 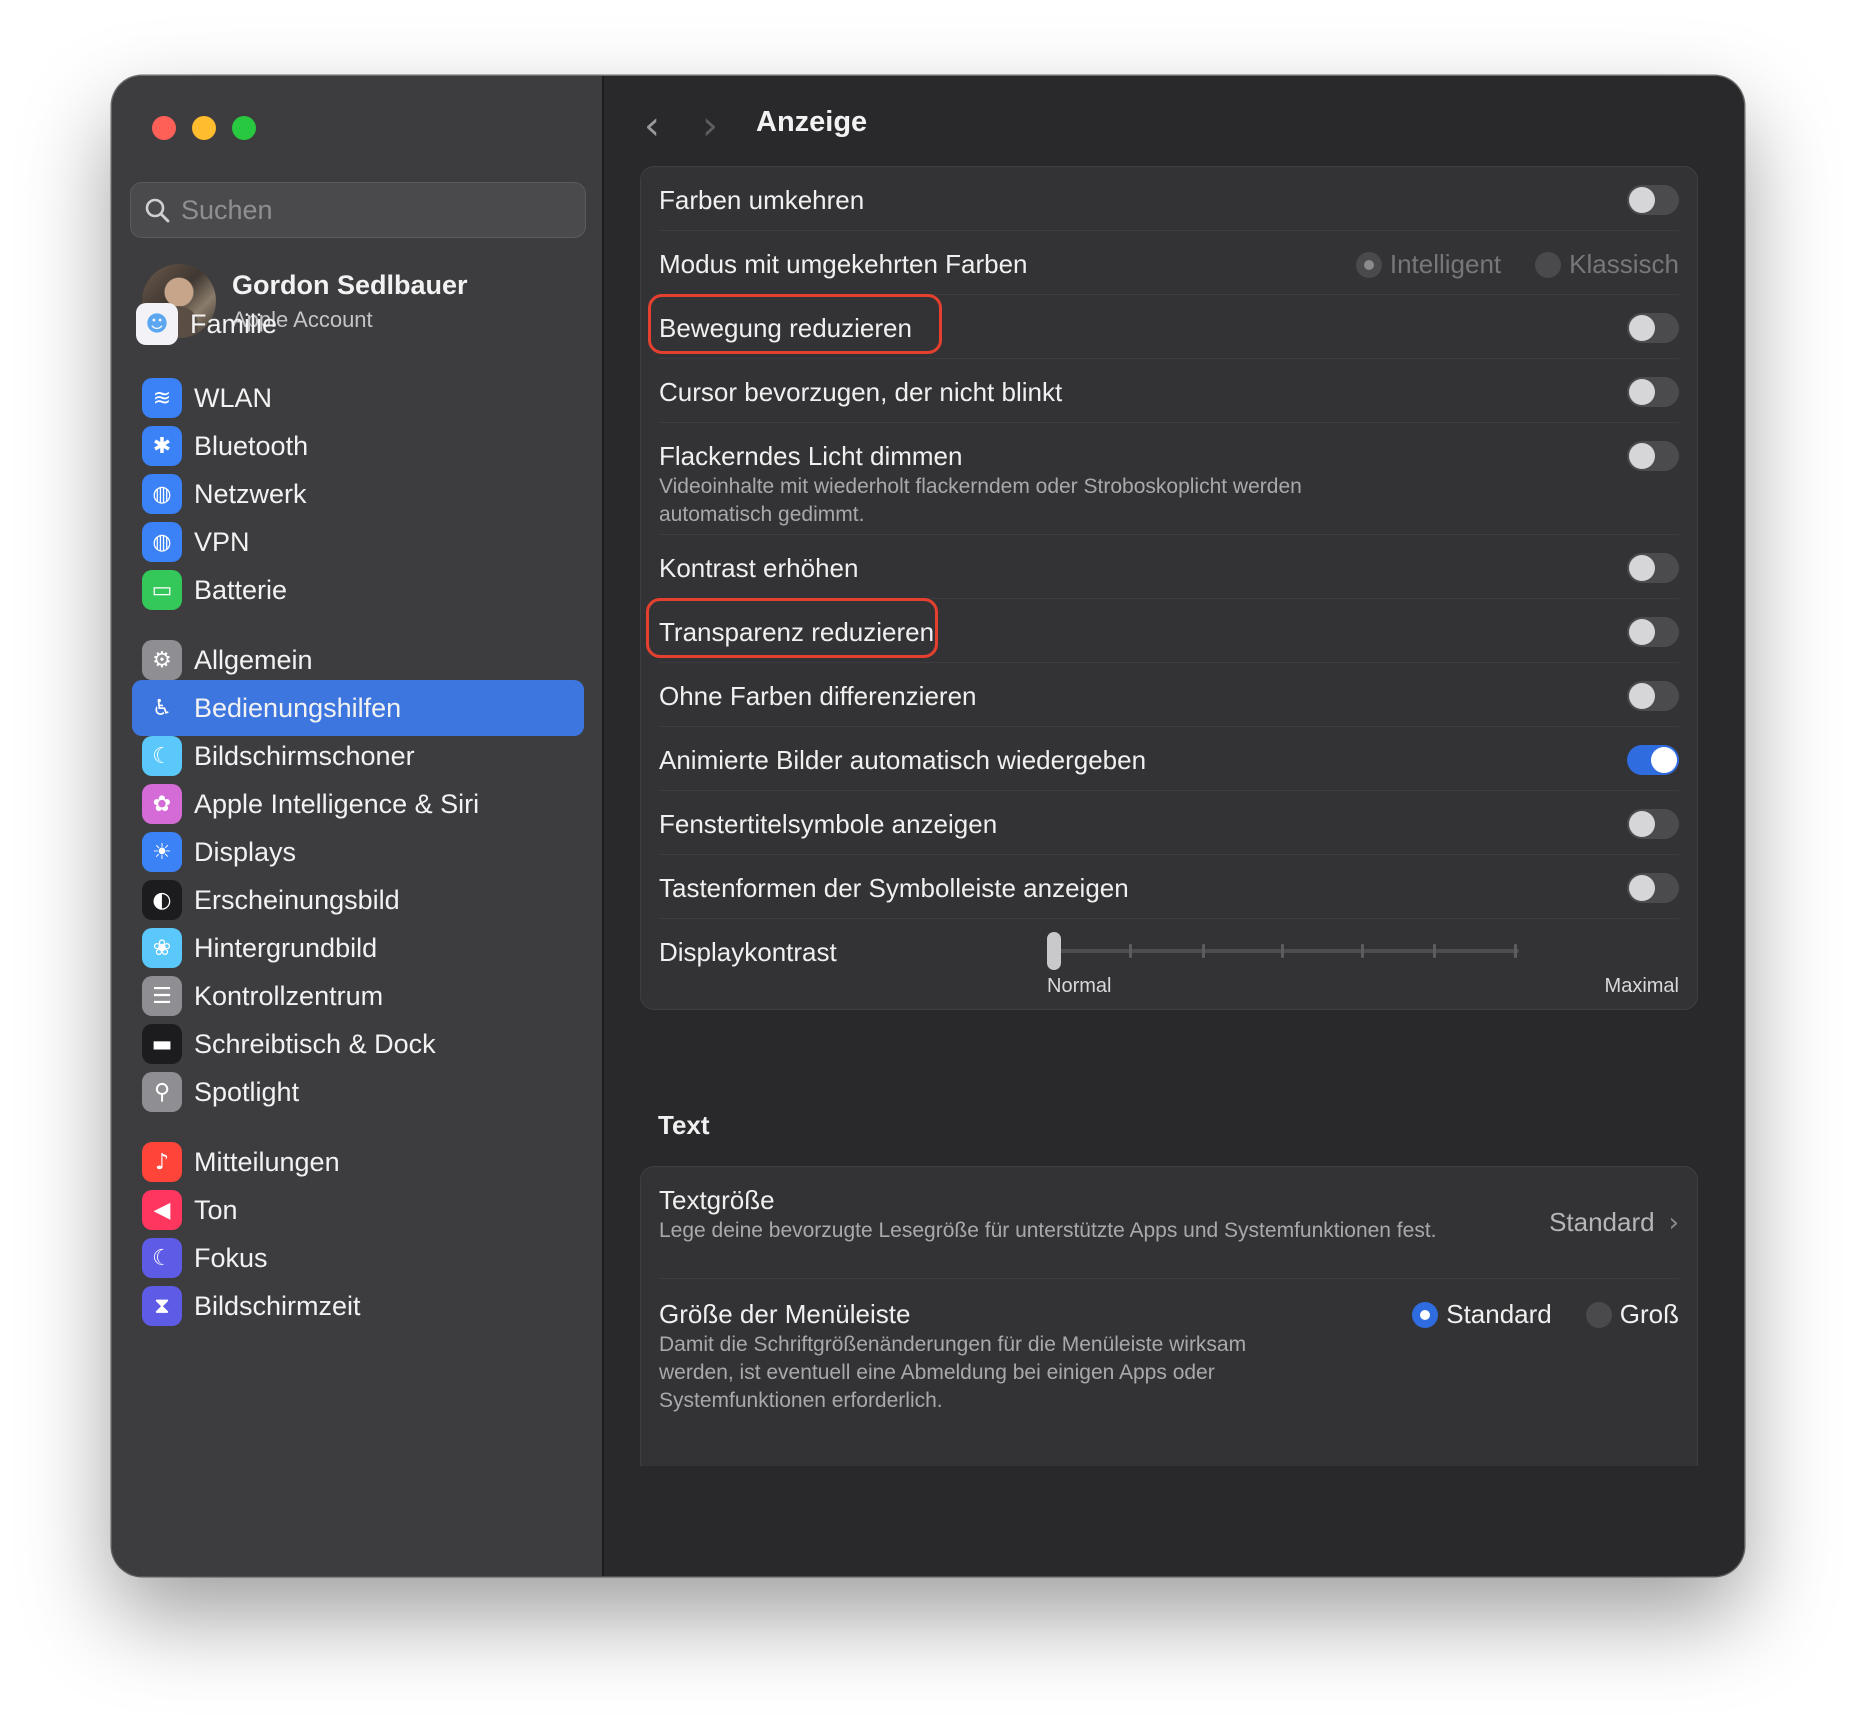 I want to click on radio-menubar-gross: Groß, so click(x=1632, y=1314).